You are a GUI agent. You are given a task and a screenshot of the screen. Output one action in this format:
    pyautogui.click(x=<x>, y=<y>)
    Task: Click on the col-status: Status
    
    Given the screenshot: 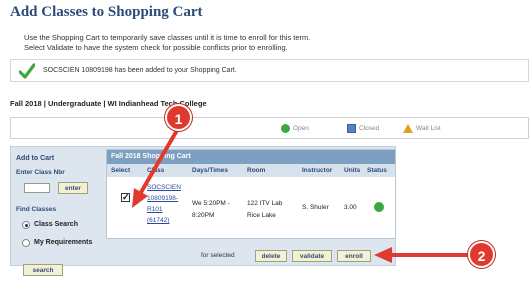 What is the action you would take?
    pyautogui.click(x=377, y=170)
    